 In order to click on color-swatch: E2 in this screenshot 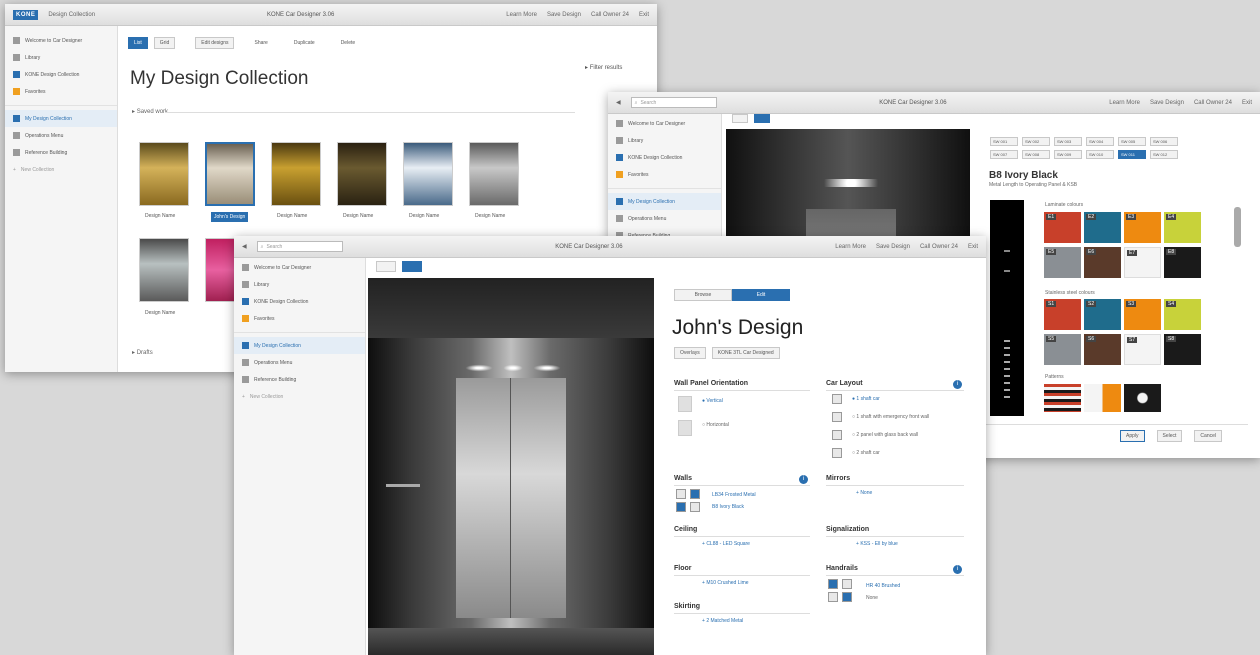, I will do `click(1102, 227)`.